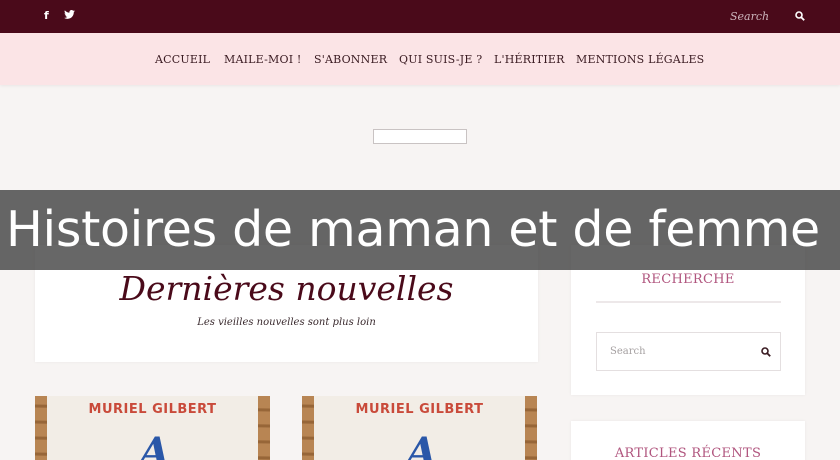 This screenshot has height=460, width=840. What do you see at coordinates (672, 351) in the screenshot?
I see `sidebar-search-input` at bounding box center [672, 351].